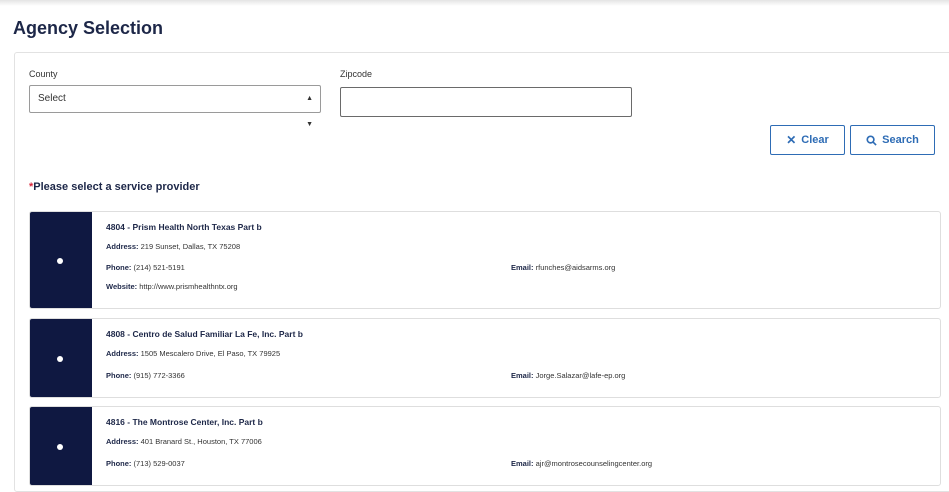  Describe the element at coordinates (309, 111) in the screenshot. I see `chevron-updown-icon: ▲ ▼` at that location.